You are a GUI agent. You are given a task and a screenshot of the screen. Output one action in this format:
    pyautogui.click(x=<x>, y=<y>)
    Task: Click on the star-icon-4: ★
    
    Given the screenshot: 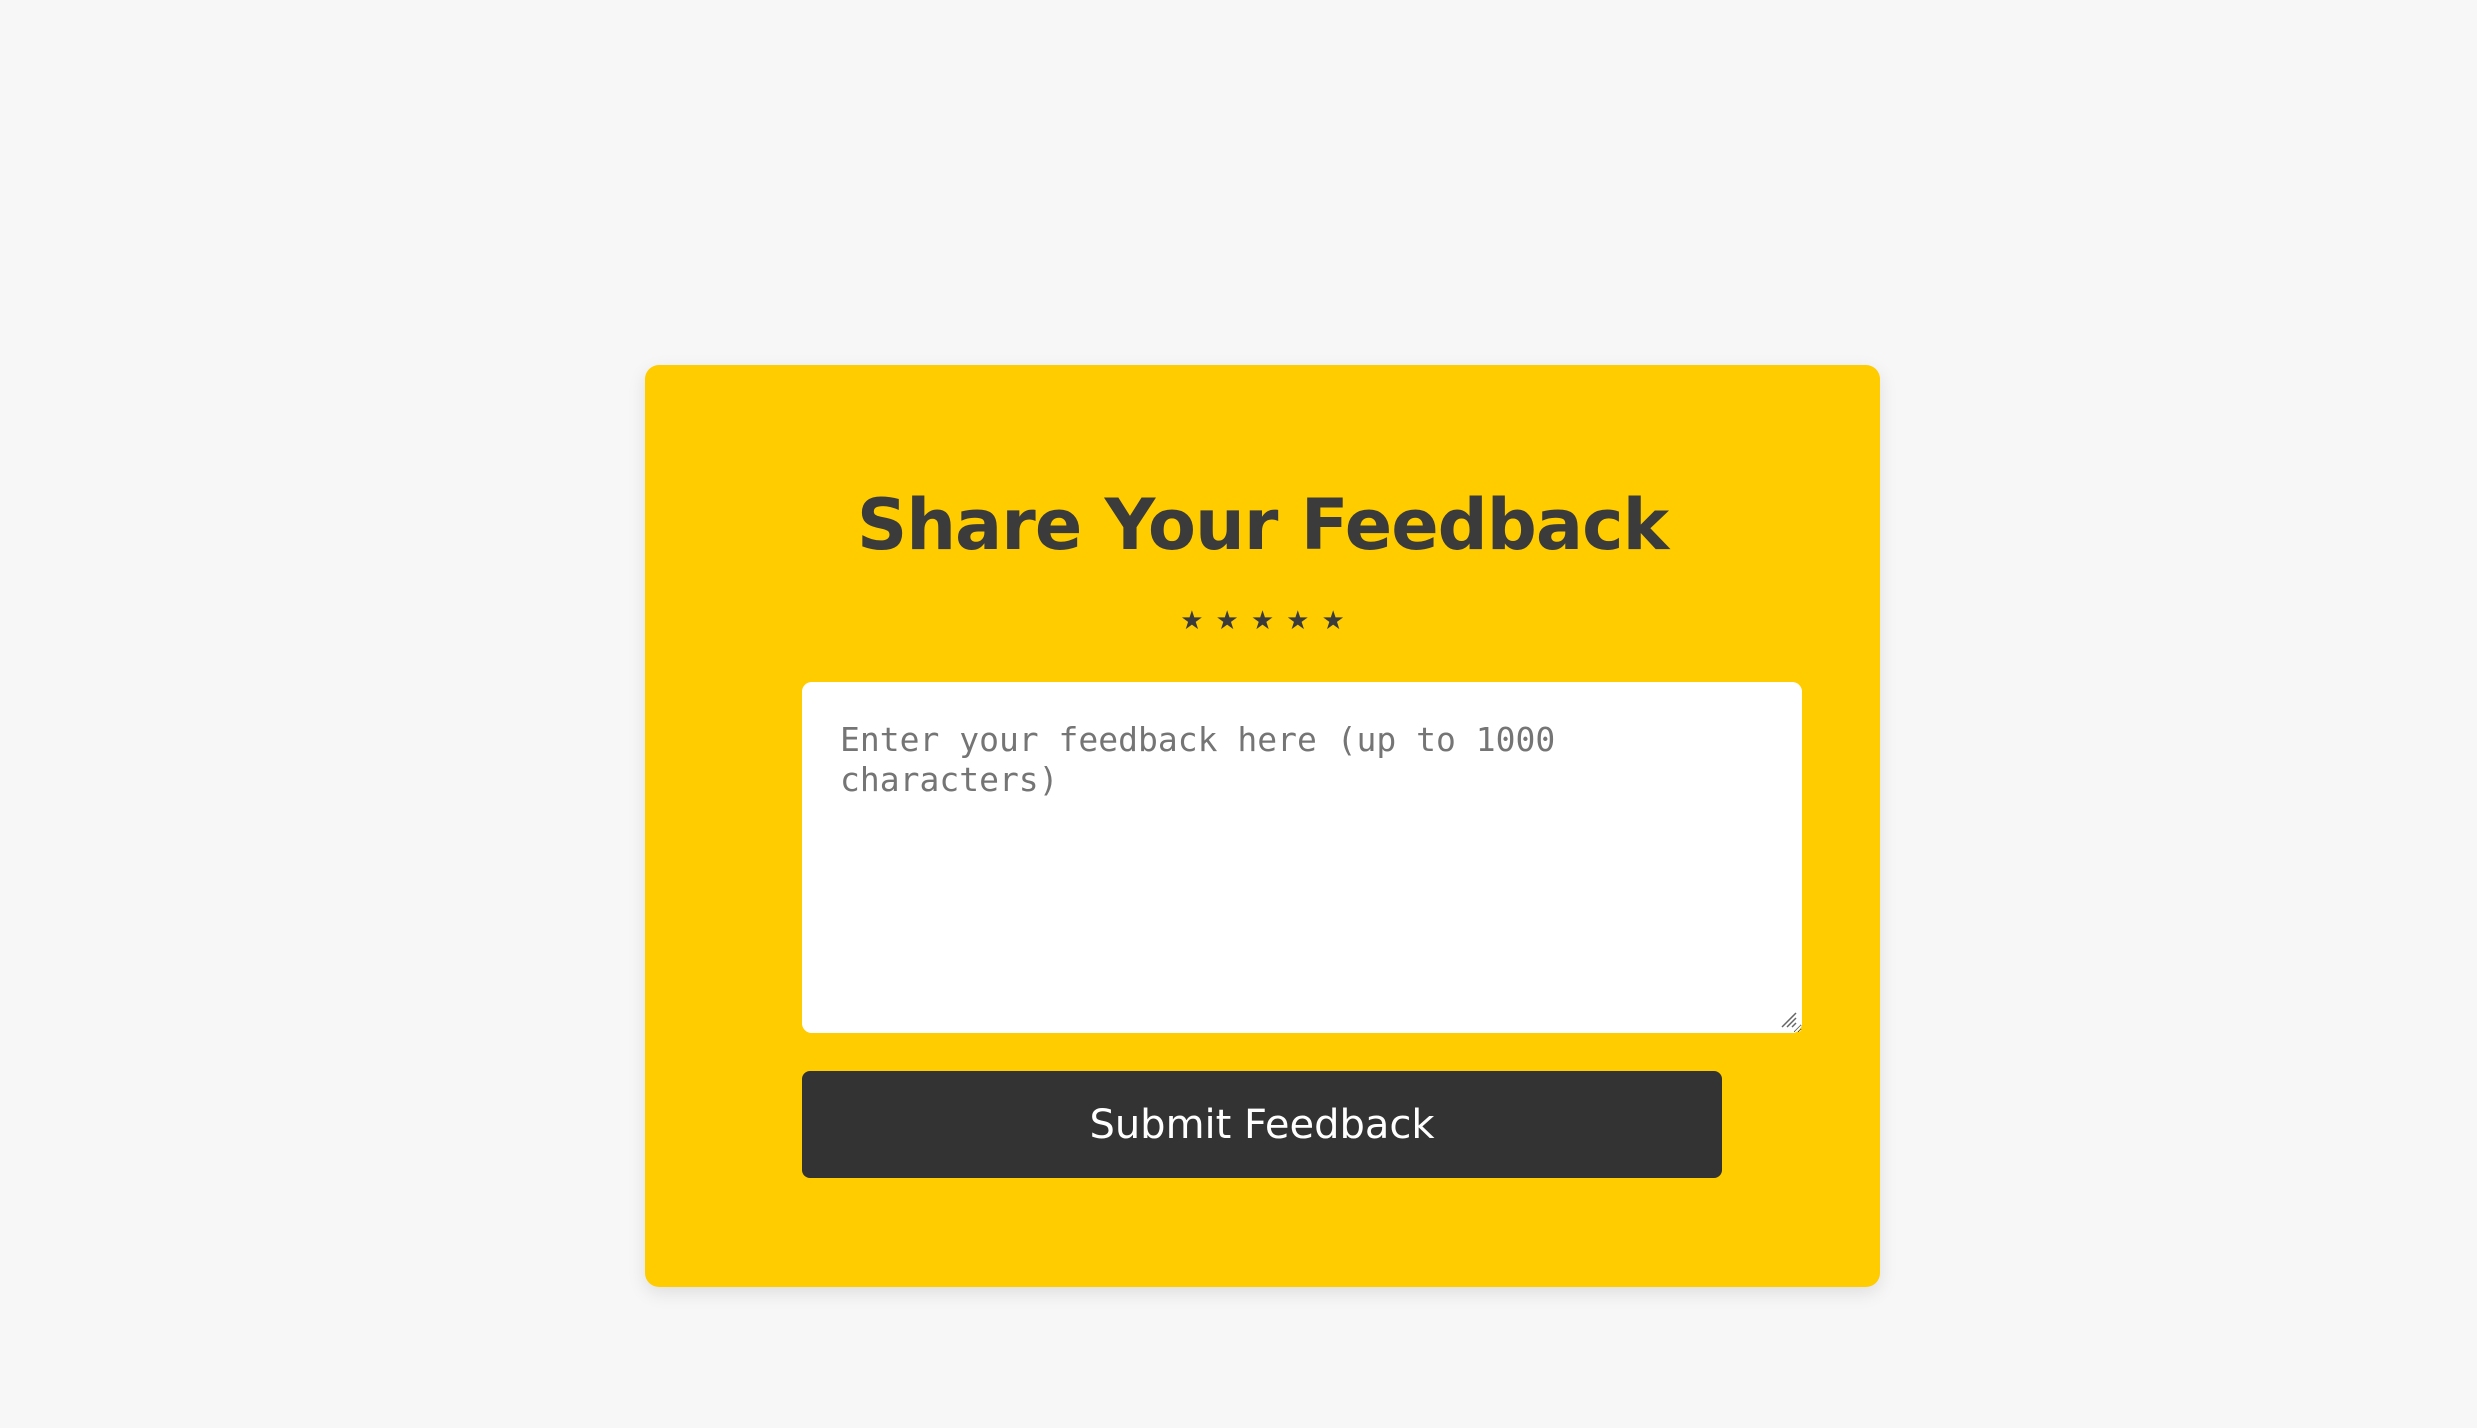 What is the action you would take?
    pyautogui.click(x=1297, y=621)
    